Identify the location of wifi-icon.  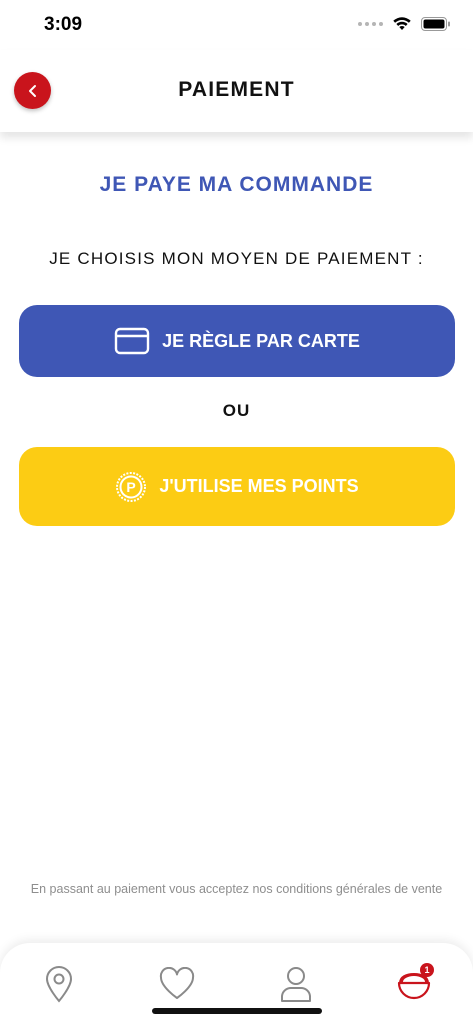
(402, 23).